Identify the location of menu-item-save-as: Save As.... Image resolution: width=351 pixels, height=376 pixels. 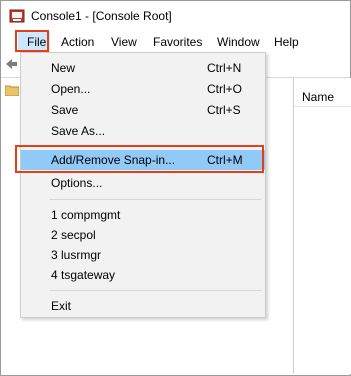
(143, 131).